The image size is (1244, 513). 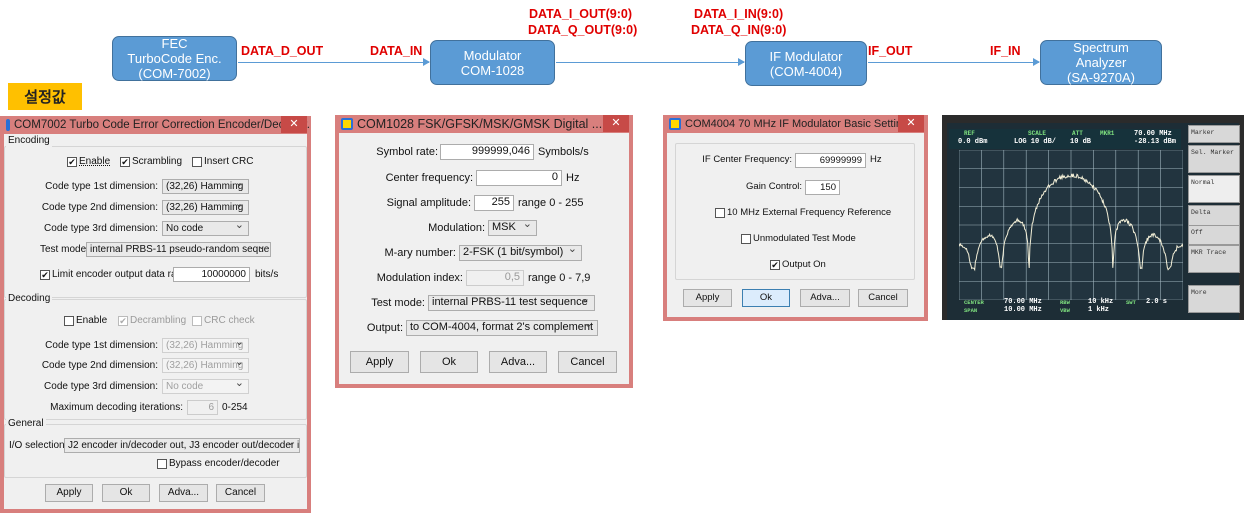 I want to click on signal-label: DATA_Q_IN(9:0), so click(x=738, y=30).